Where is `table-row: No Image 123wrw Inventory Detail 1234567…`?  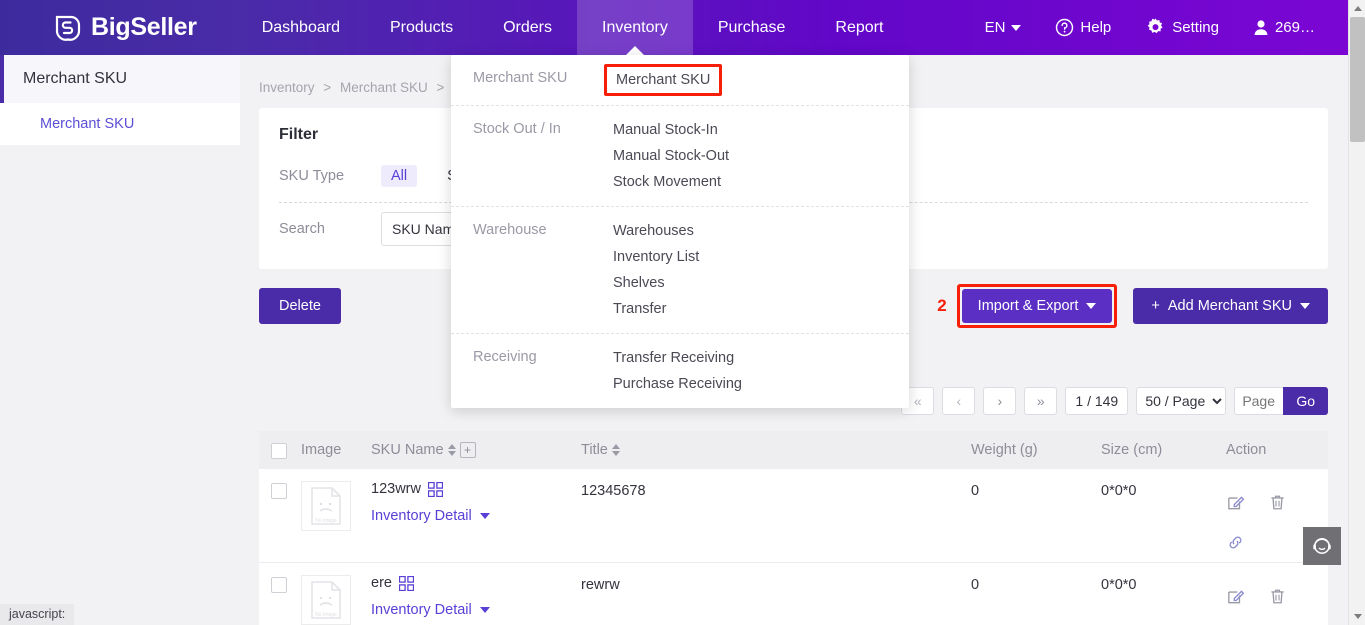
table-row: No Image 123wrw Inventory Detail 1234567… is located at coordinates (793, 516).